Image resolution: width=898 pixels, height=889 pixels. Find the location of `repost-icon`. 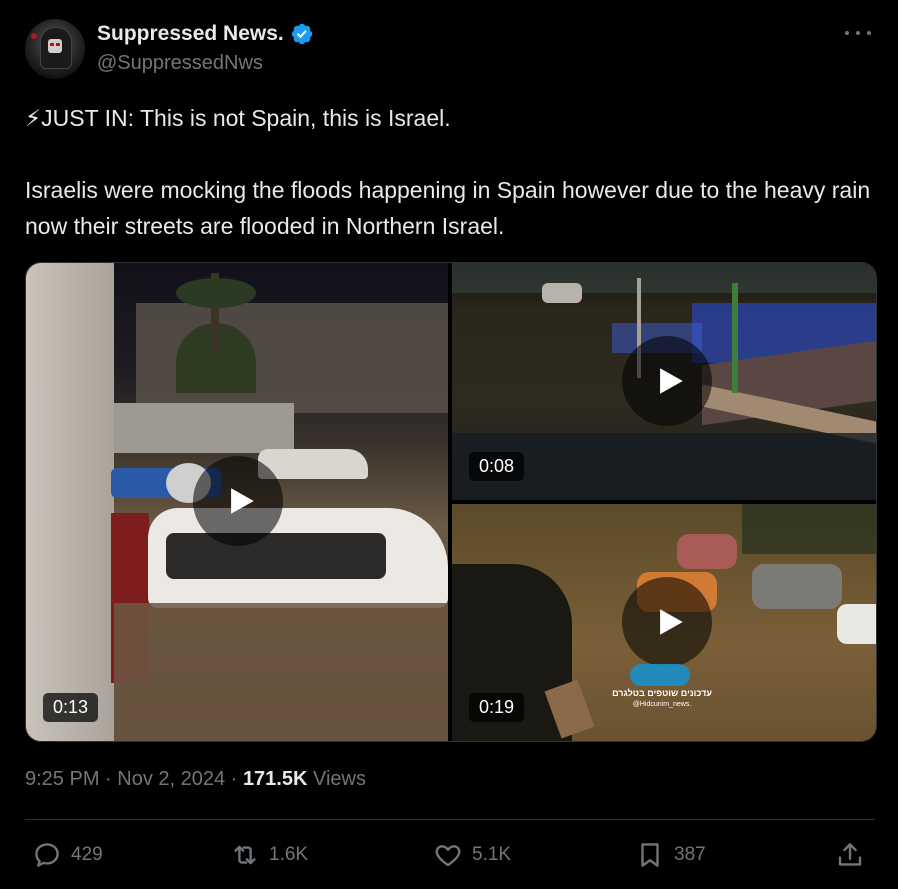

repost-icon is located at coordinates (245, 855).